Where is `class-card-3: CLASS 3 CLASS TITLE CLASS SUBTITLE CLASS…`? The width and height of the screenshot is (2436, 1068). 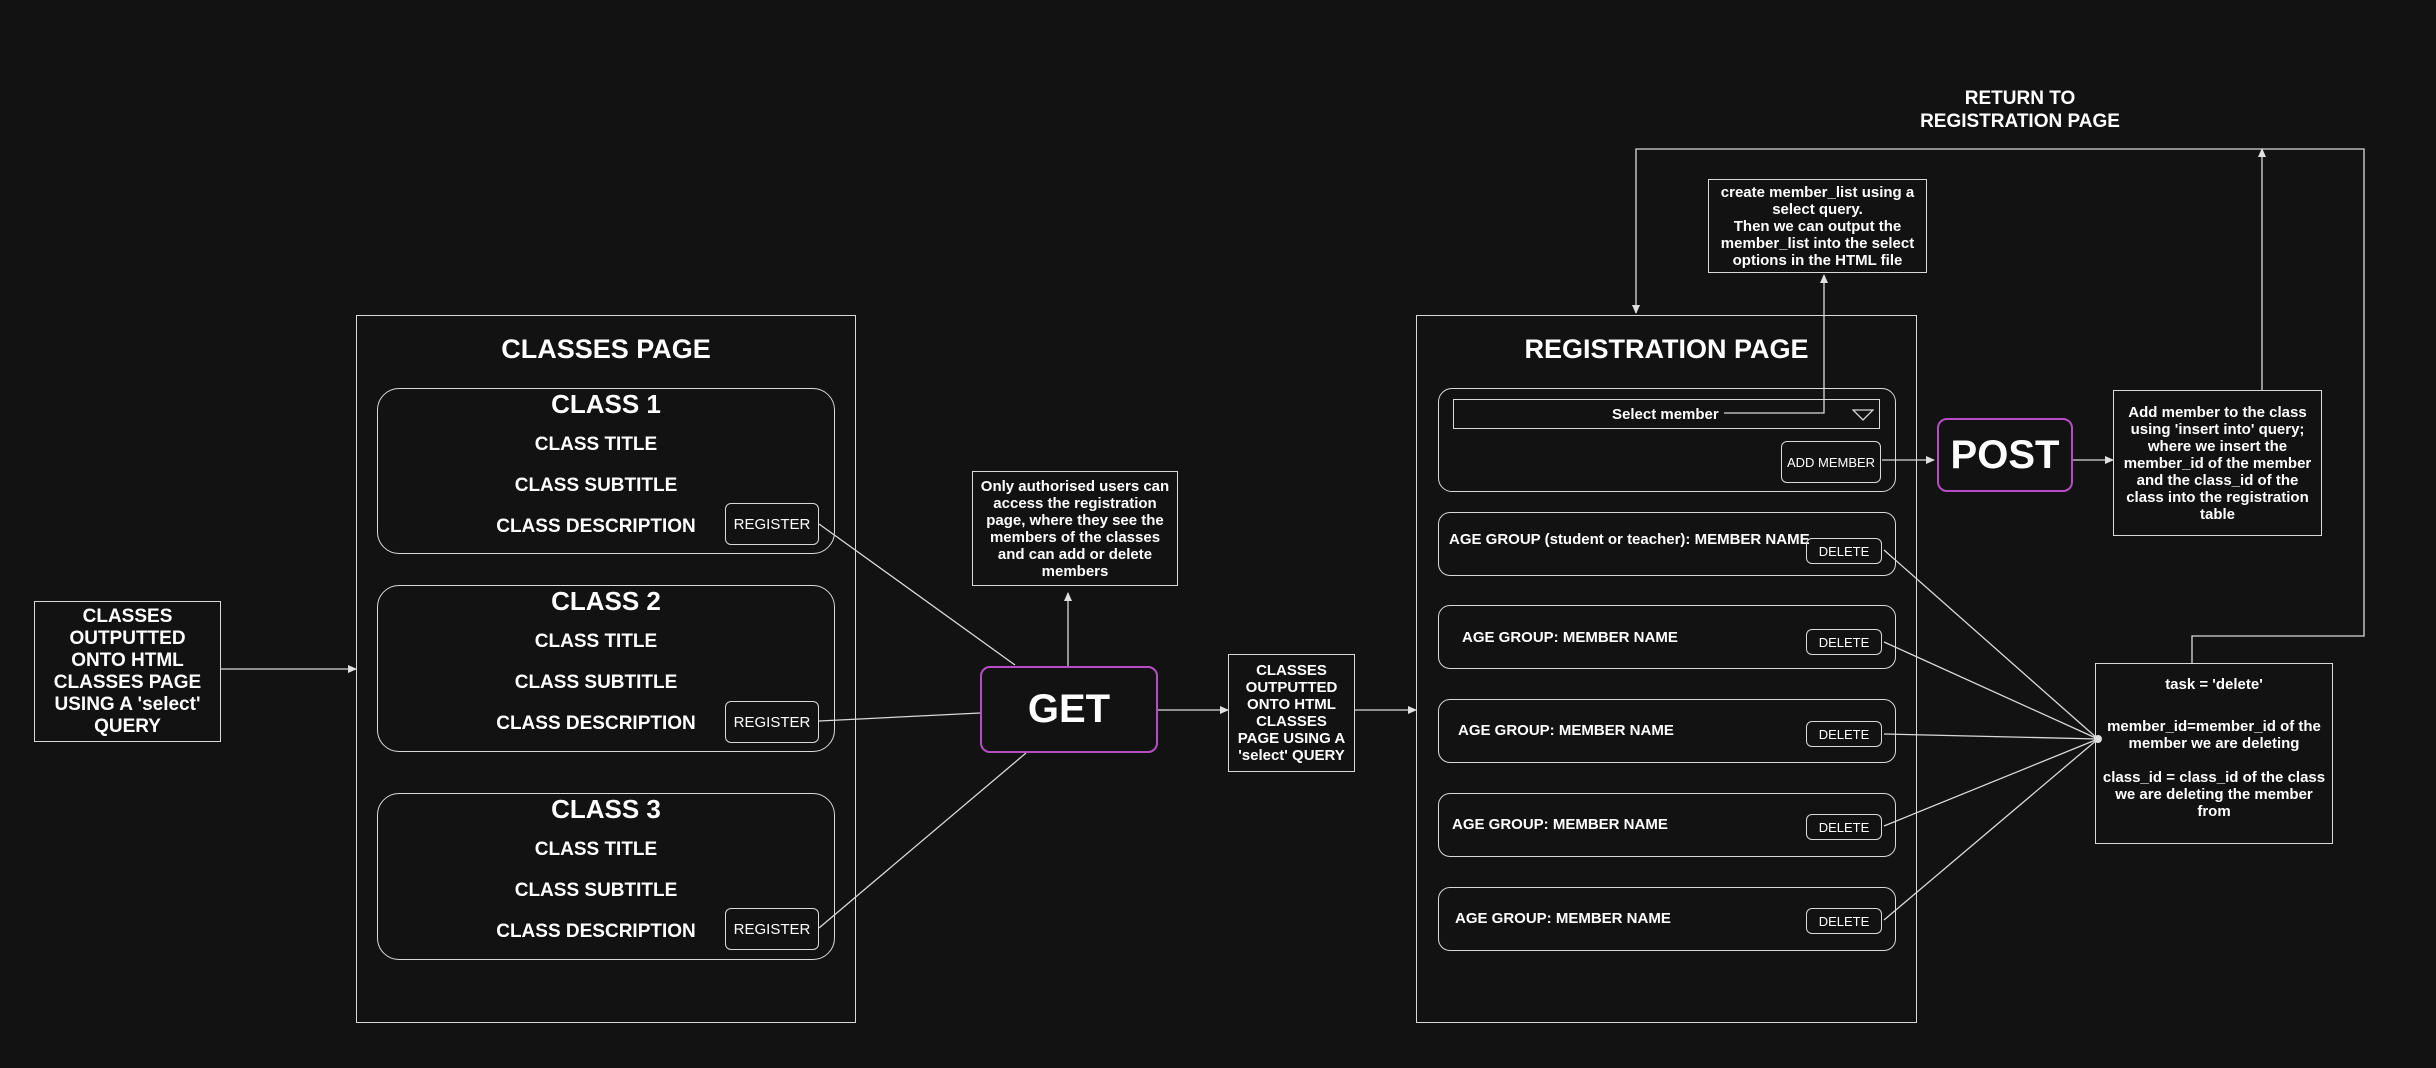 class-card-3: CLASS 3 CLASS TITLE CLASS SUBTITLE CLASS… is located at coordinates (606, 876).